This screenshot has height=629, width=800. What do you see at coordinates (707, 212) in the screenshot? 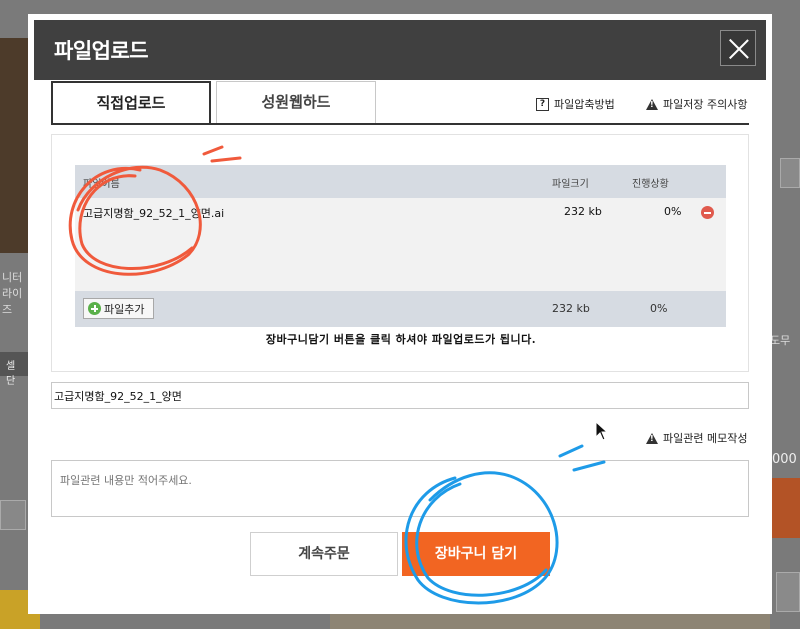
I see `remove-icon` at bounding box center [707, 212].